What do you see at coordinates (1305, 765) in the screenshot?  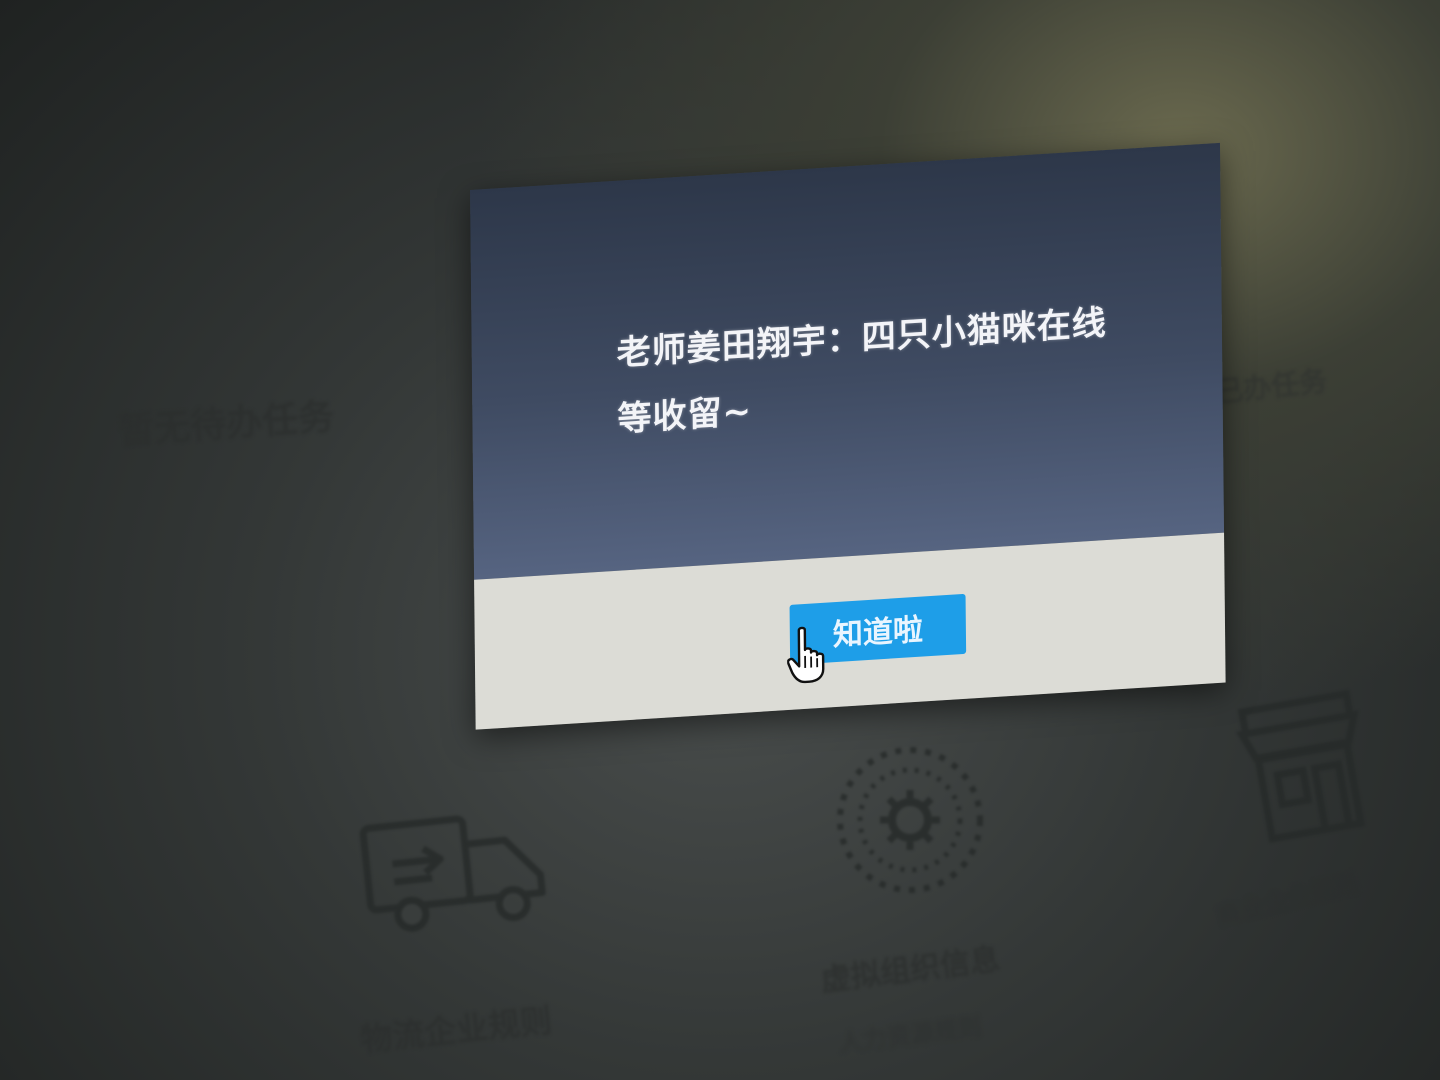 I see `storefront-icon` at bounding box center [1305, 765].